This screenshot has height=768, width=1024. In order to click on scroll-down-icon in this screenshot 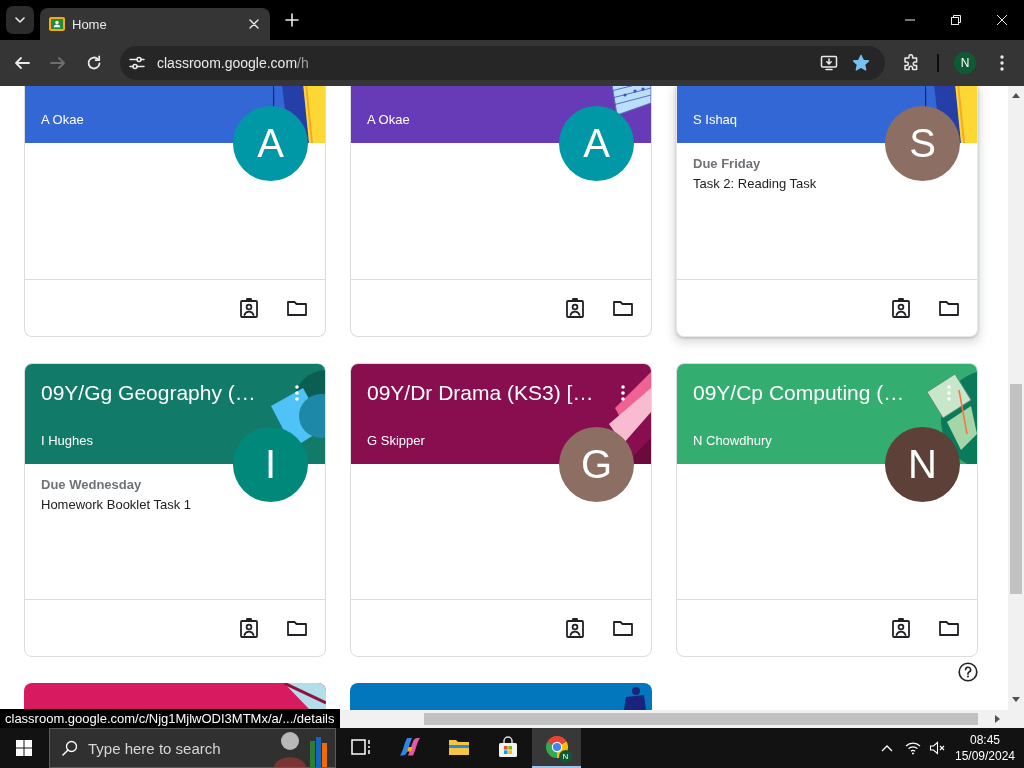, I will do `click(1016, 699)`.